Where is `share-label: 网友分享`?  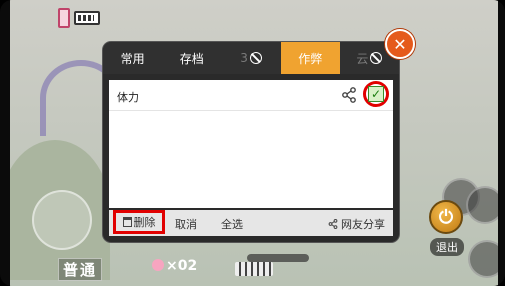
share-label: 网友分享 is located at coordinates (363, 224).